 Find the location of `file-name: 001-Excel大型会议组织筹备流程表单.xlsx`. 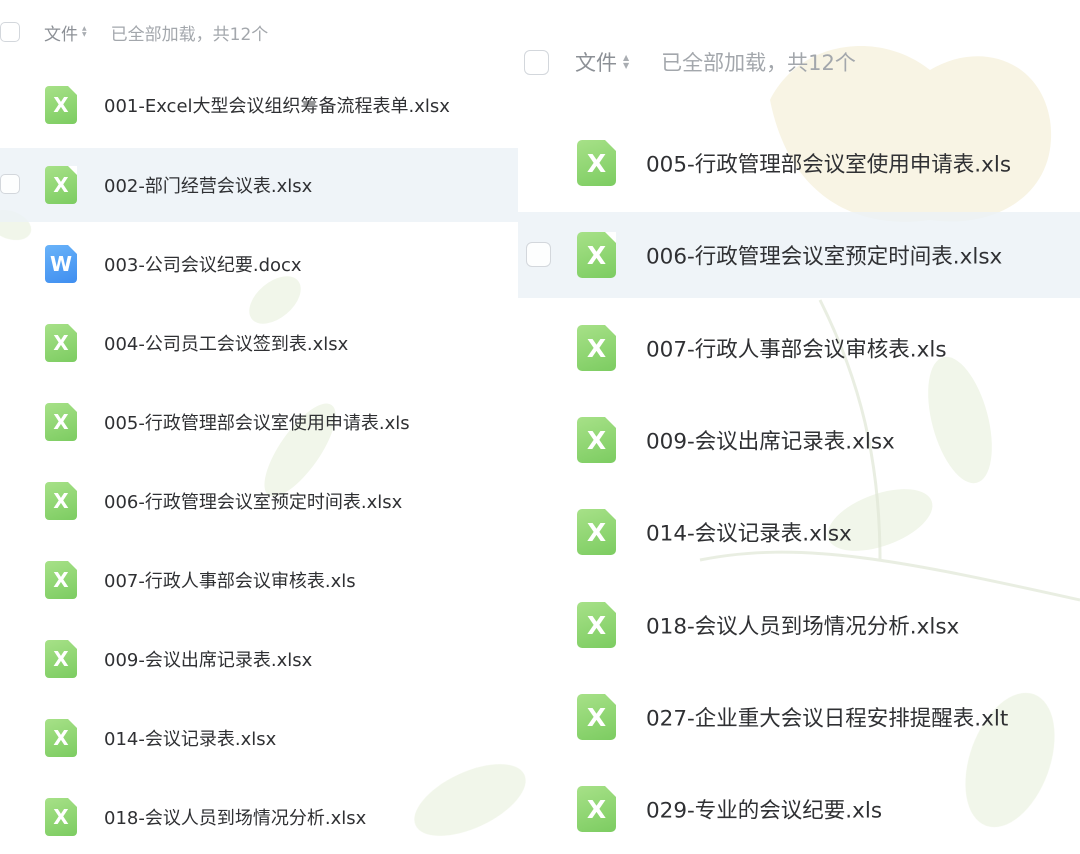

file-name: 001-Excel大型会议组织筹备流程表单.xlsx is located at coordinates (277, 105).